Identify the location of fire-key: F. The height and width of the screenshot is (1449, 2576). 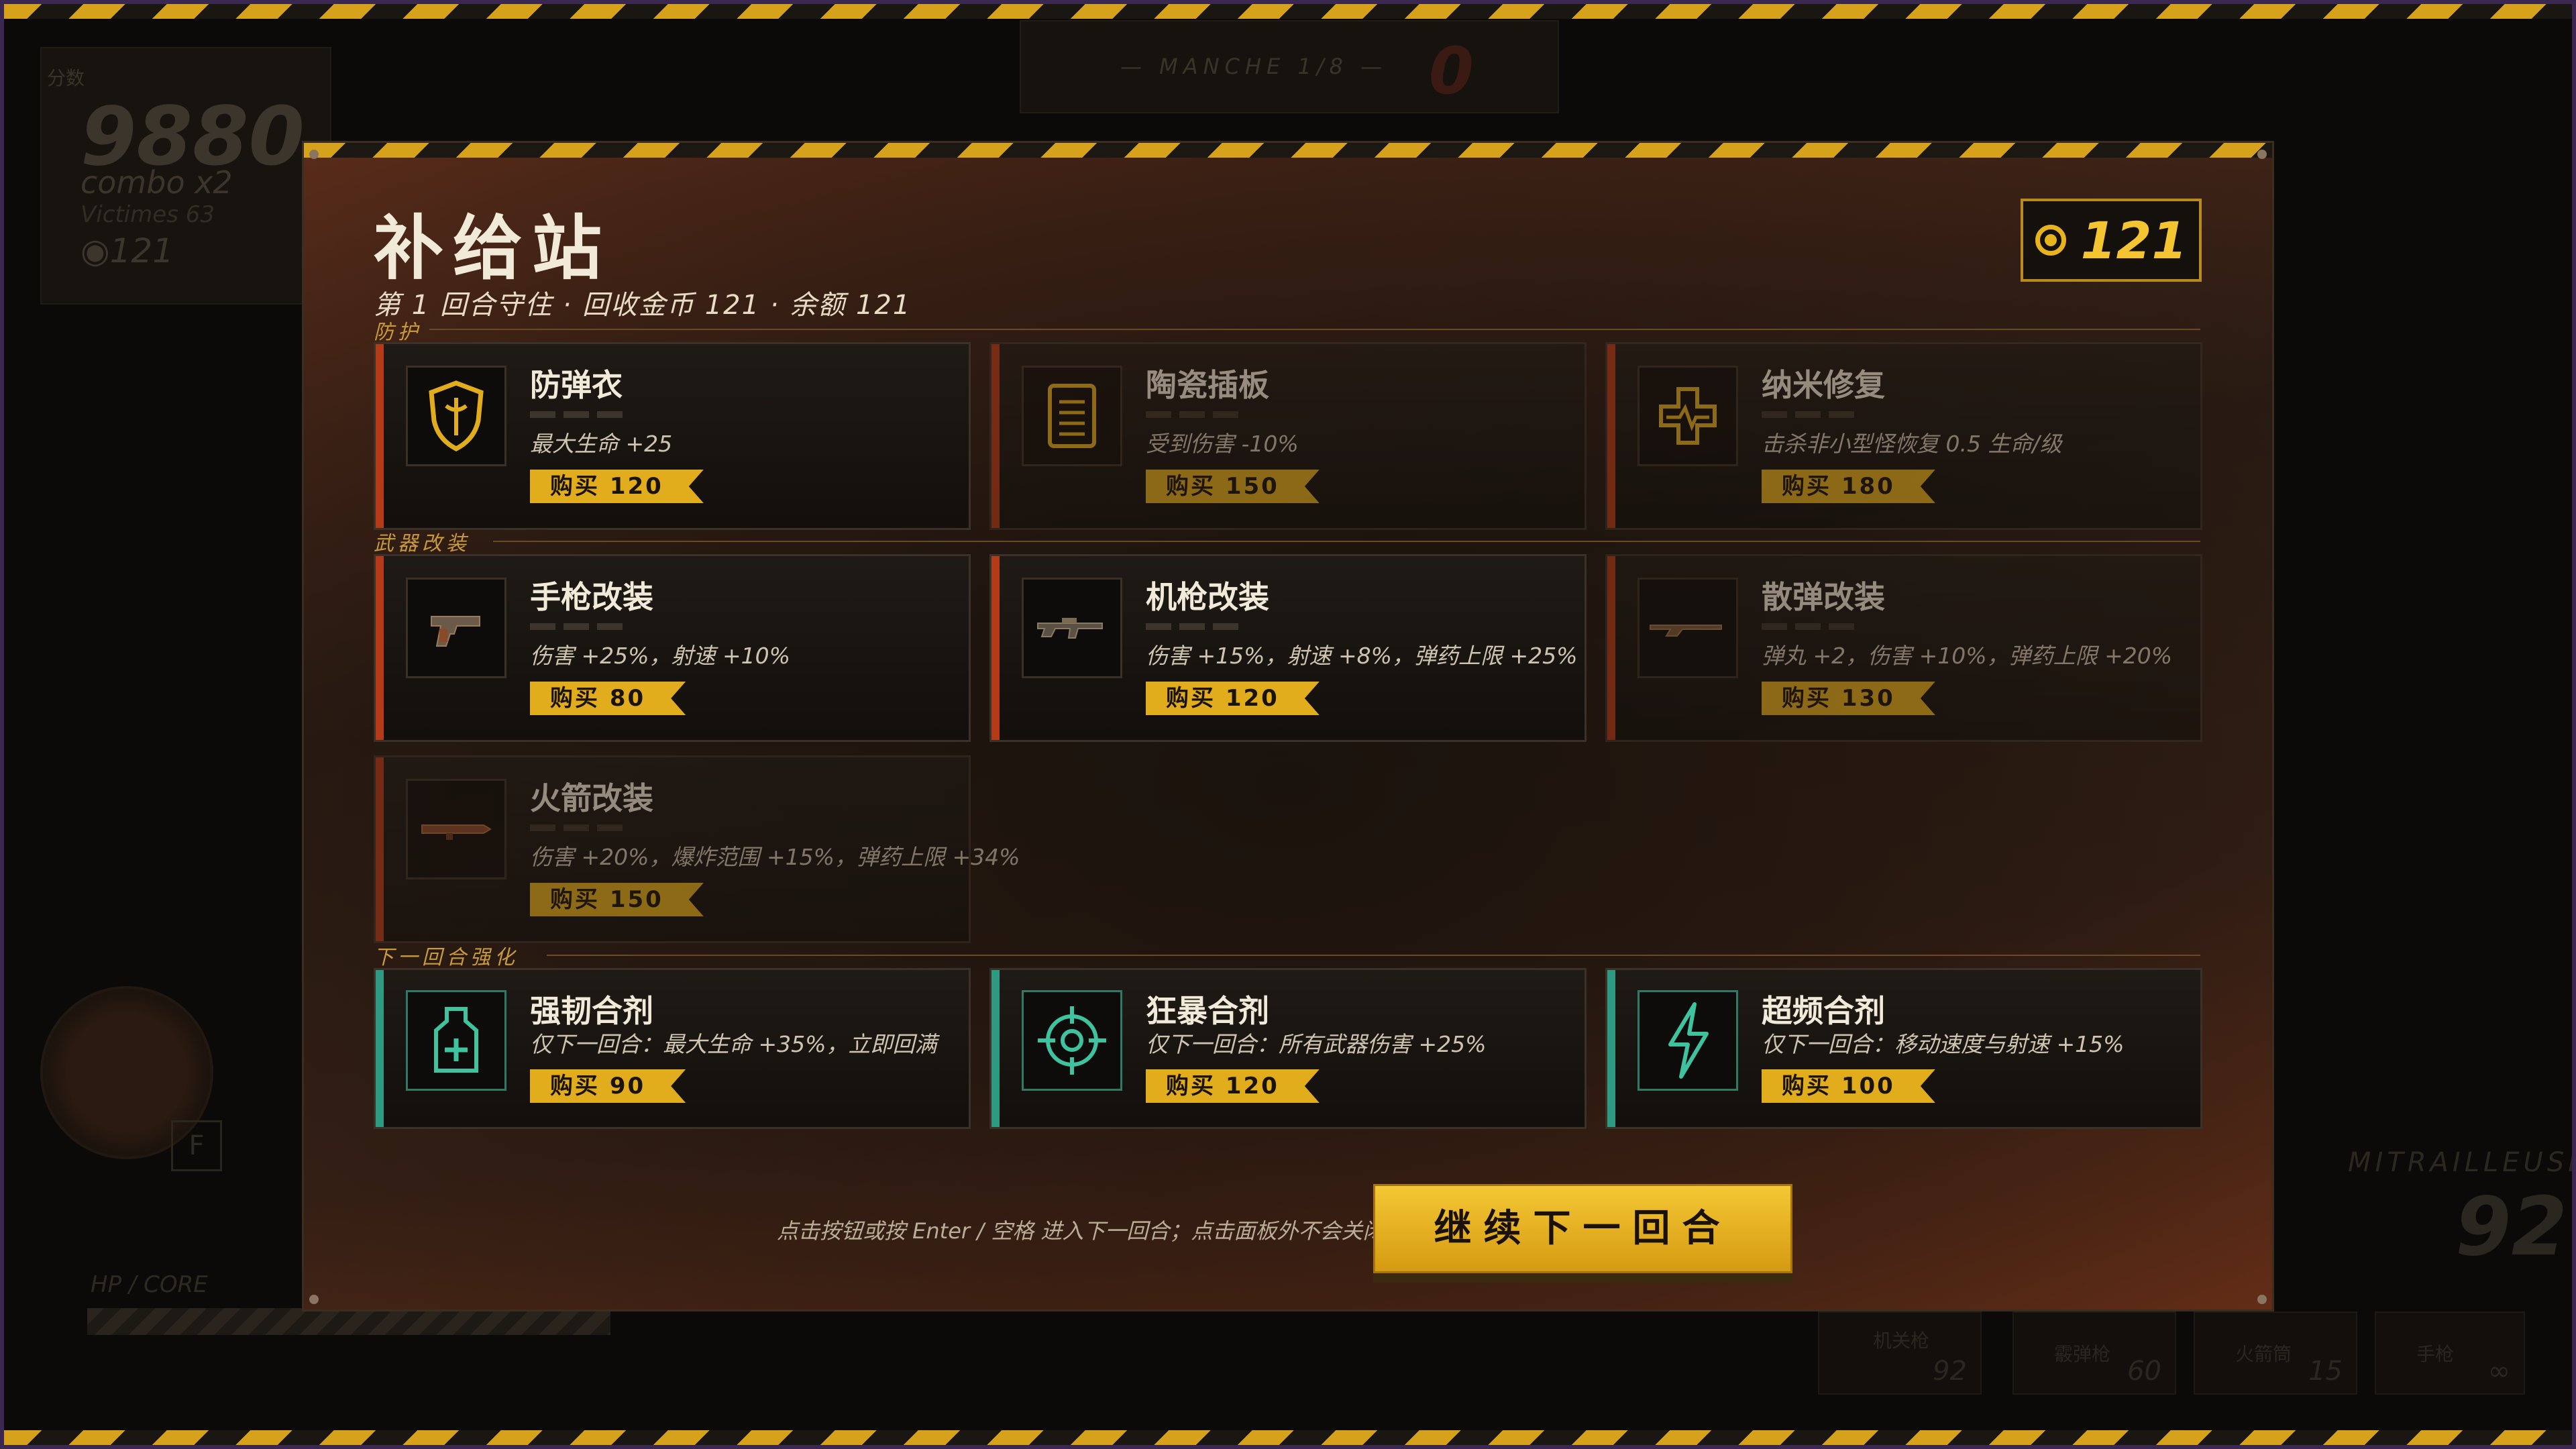
(196, 1145).